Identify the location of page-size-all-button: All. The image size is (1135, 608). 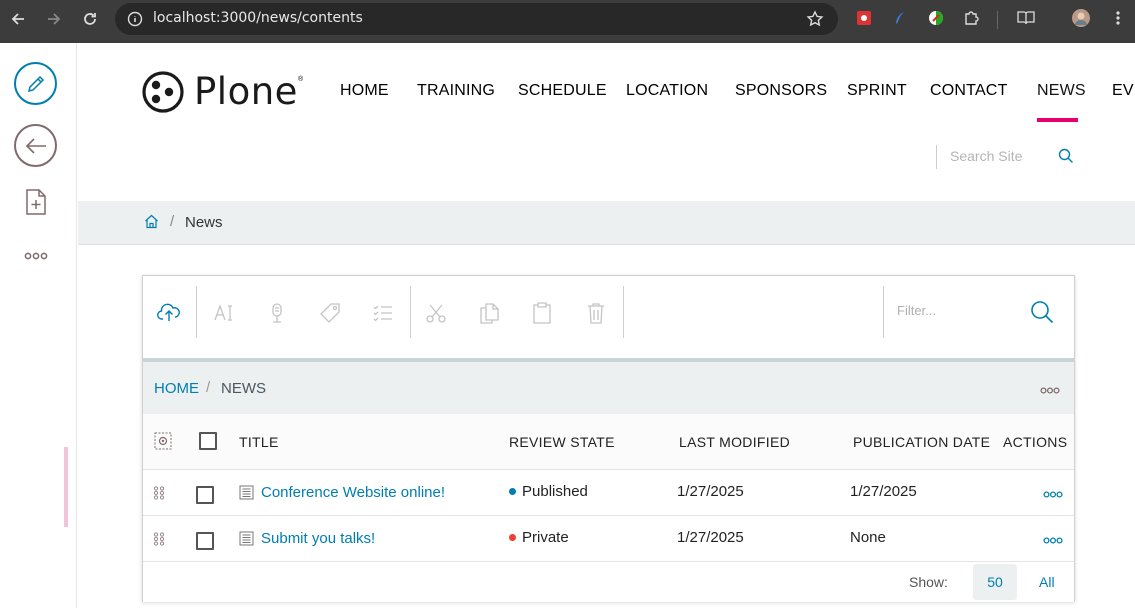
(1047, 582).